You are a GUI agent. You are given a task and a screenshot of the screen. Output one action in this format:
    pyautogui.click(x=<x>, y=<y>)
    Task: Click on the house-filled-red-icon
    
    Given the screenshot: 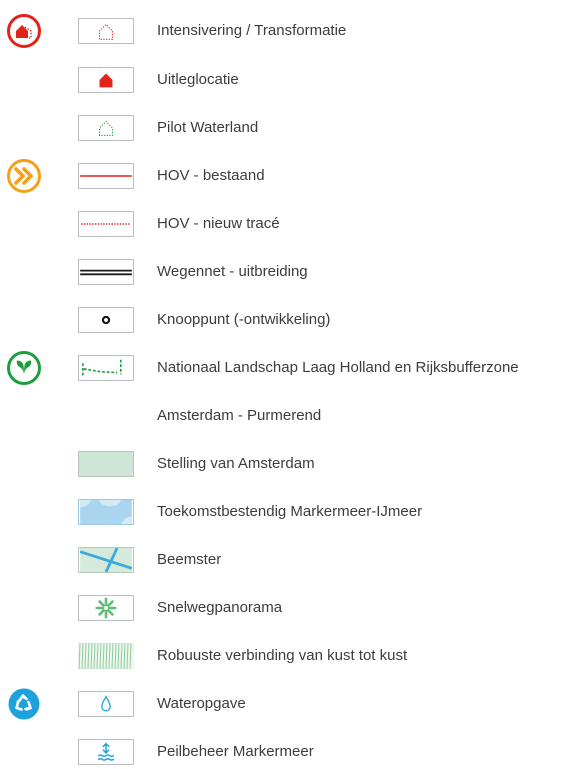 What is the action you would take?
    pyautogui.click(x=106, y=80)
    